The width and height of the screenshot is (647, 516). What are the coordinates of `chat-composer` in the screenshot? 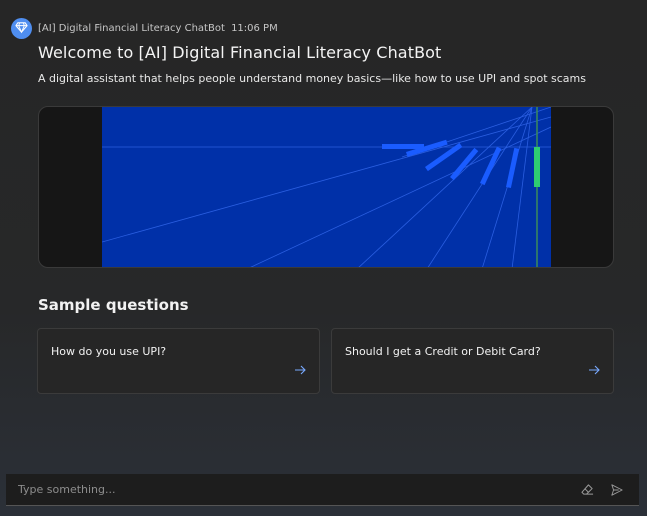 It's located at (322, 490).